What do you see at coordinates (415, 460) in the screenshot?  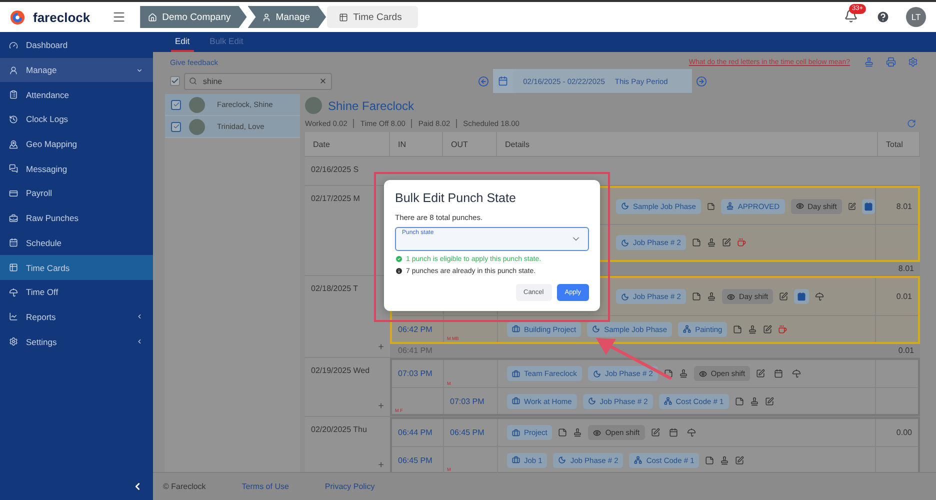 I see `time-in: 06:45 PM` at bounding box center [415, 460].